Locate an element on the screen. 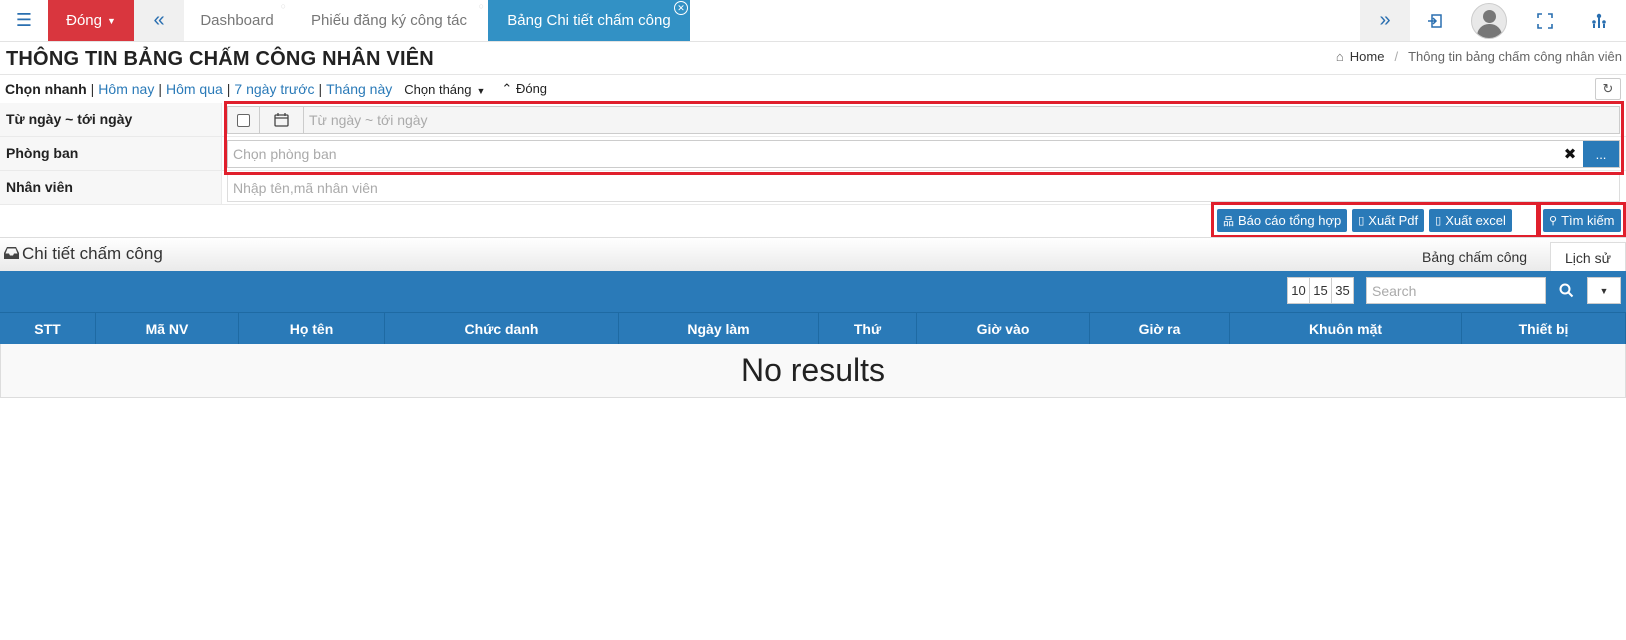 The height and width of the screenshot is (640, 1626). form-row-employee: Nhân viên is located at coordinates (813, 188).